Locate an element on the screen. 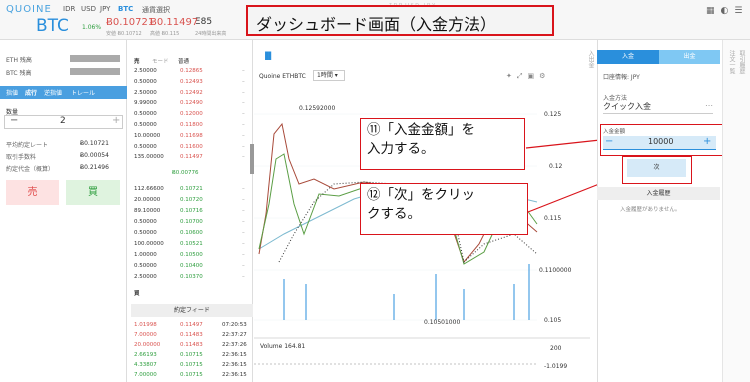  bid-qty: 0.50000 is located at coordinates (145, 266).